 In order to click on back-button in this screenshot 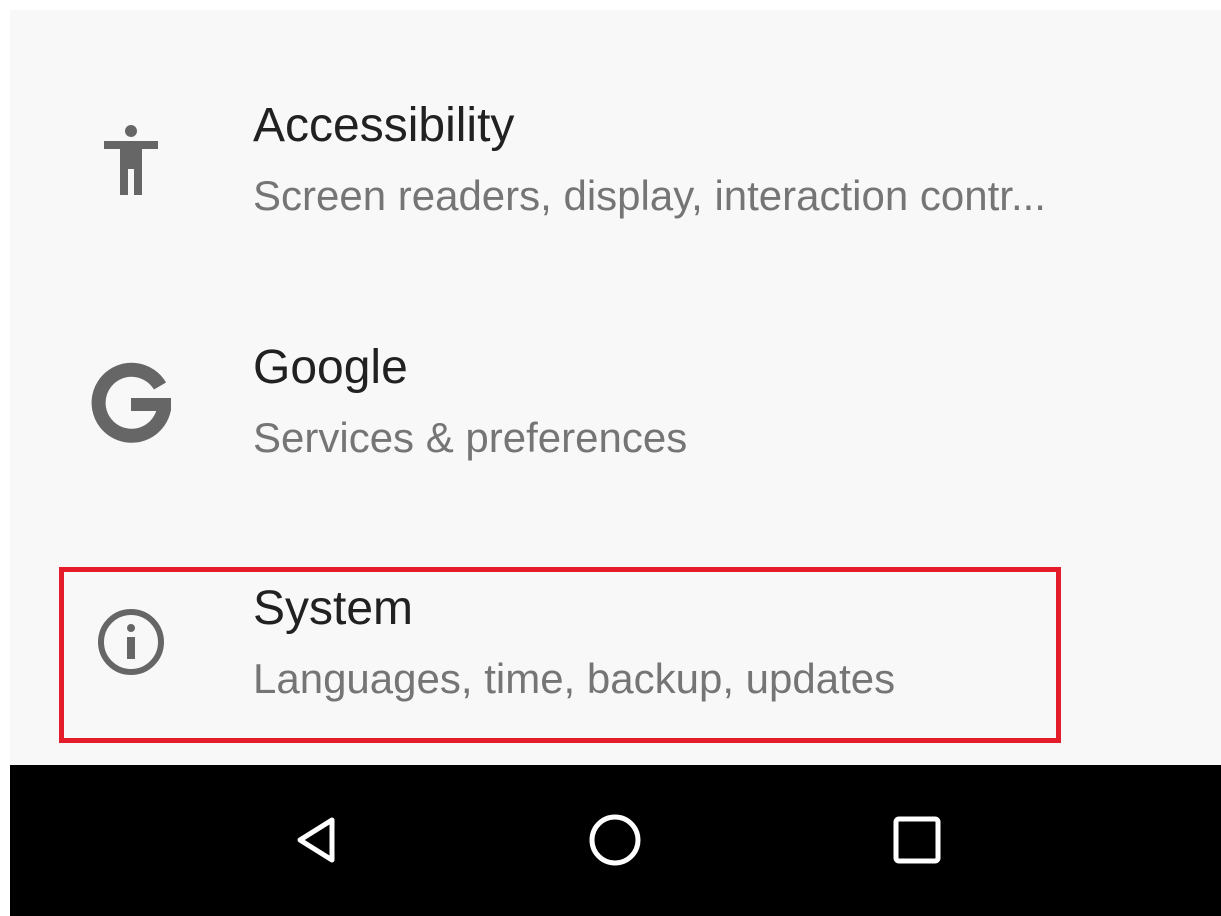, I will do `click(320, 840)`.